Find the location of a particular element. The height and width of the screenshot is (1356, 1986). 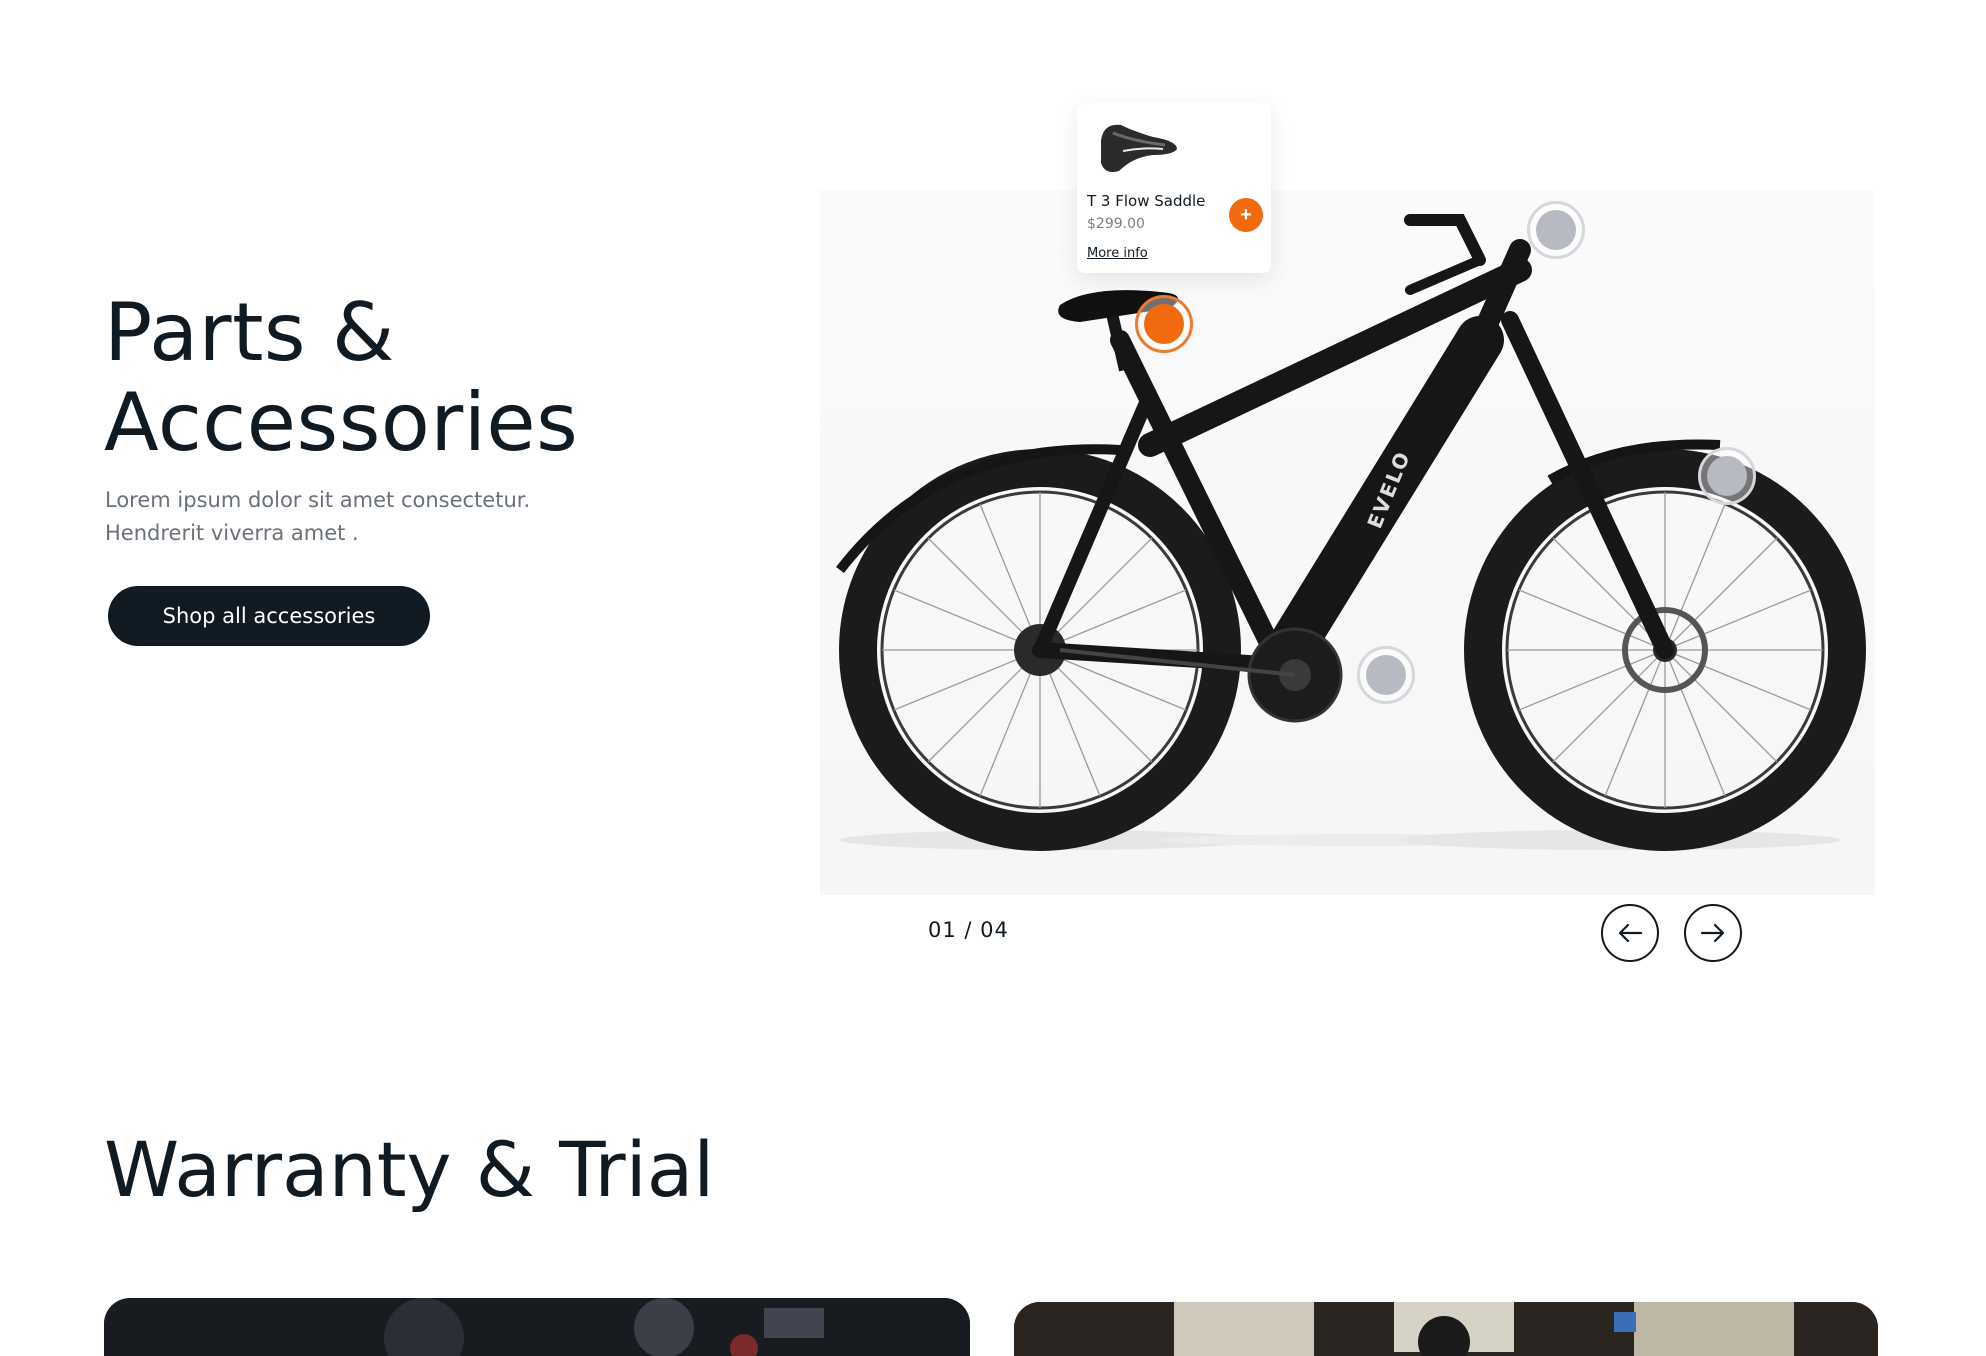

description-line-2: Hendrerit viverra amet . is located at coordinates (232, 533).